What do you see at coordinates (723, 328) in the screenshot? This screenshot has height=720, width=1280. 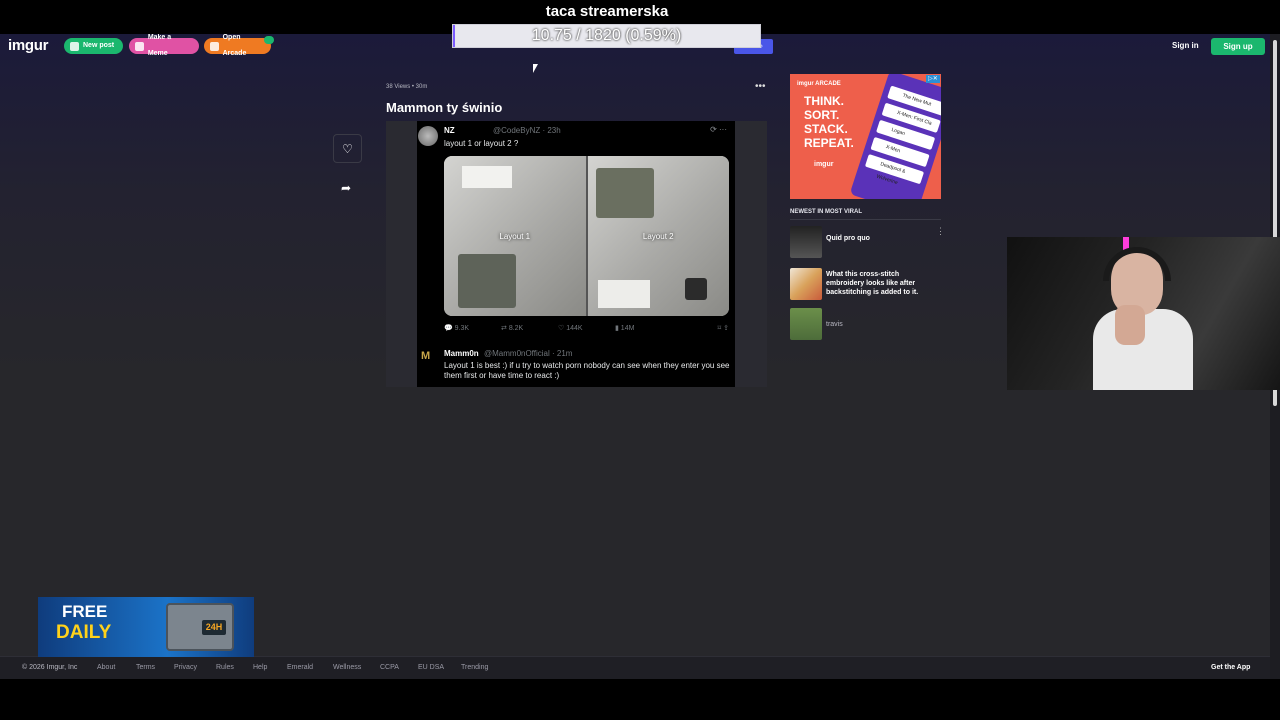 I see `bookmark-share-icons: ⌑ ⇪` at bounding box center [723, 328].